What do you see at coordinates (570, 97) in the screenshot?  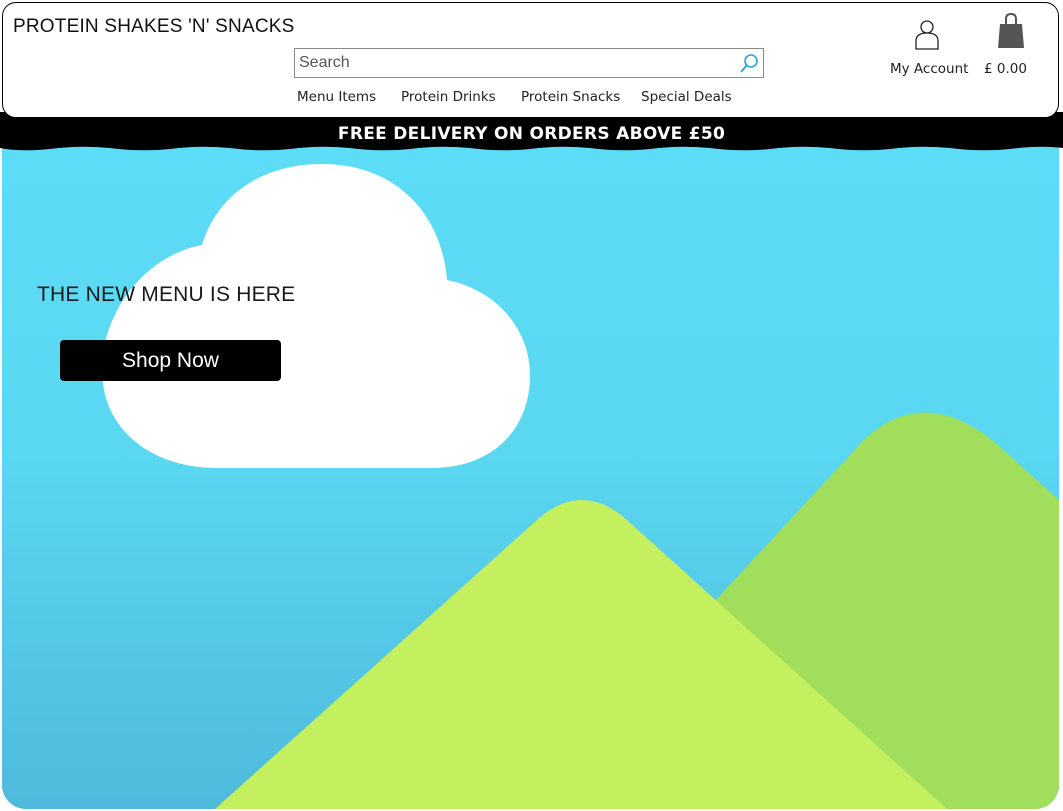 I see `nav-item-protein-snacks: Protein Snacks` at bounding box center [570, 97].